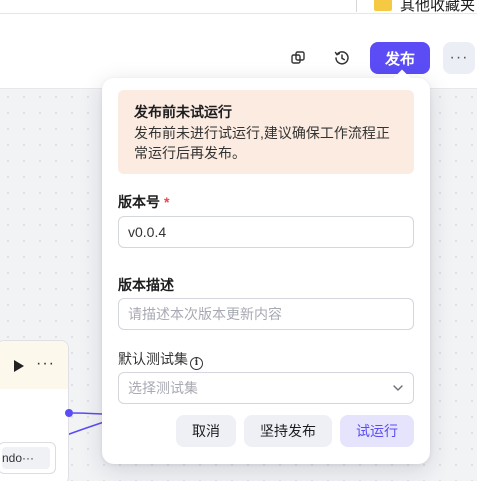  What do you see at coordinates (183, 112) in the screenshot?
I see `warning-title: 发布前未试运行` at bounding box center [183, 112].